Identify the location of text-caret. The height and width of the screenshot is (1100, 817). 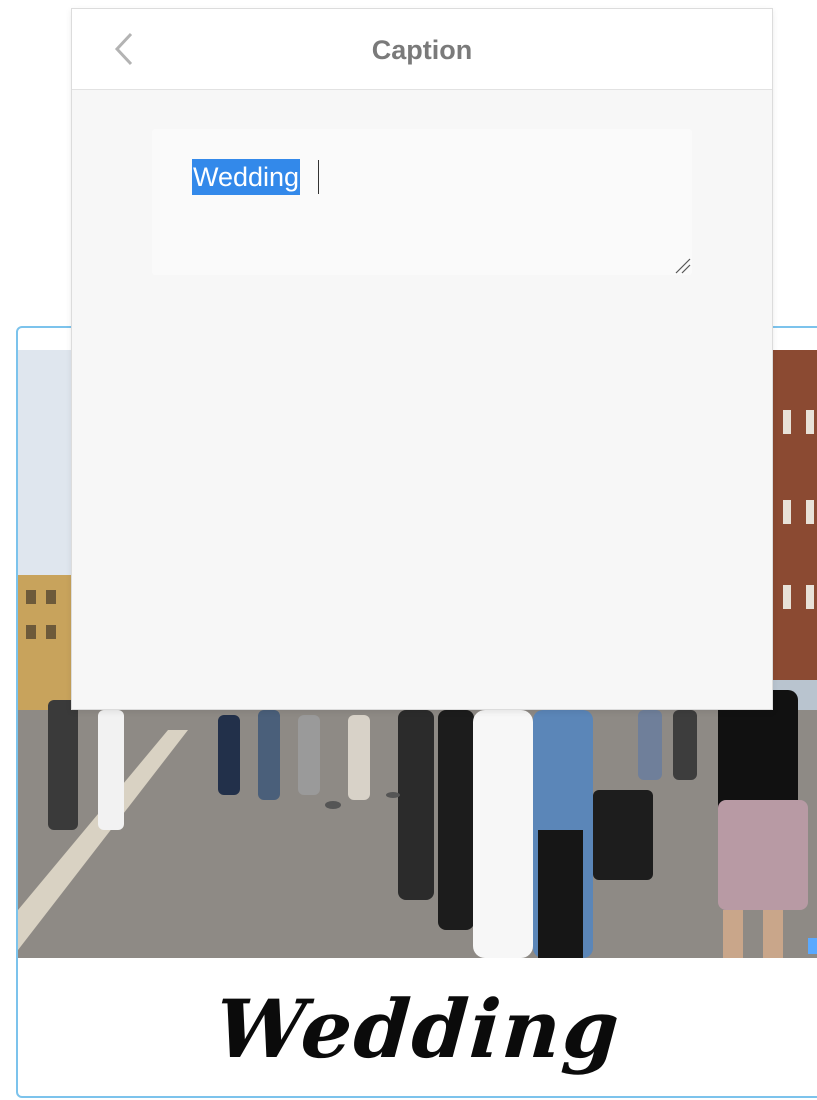
(318, 177).